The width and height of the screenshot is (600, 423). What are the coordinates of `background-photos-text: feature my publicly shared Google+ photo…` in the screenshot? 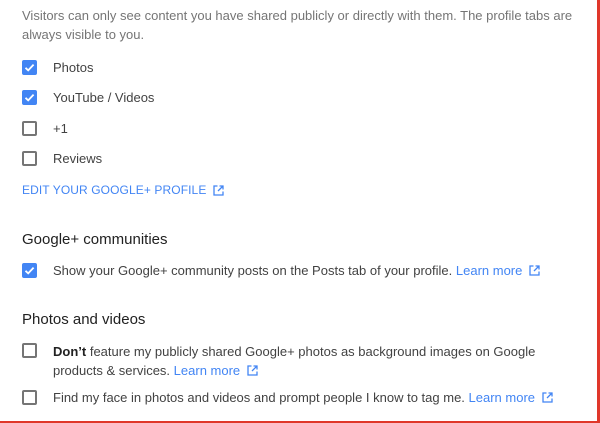 It's located at (294, 361).